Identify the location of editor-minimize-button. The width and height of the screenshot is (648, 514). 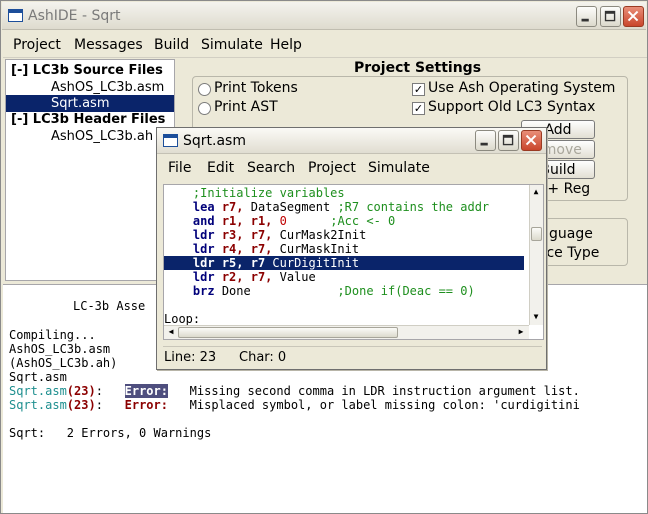
(485, 140).